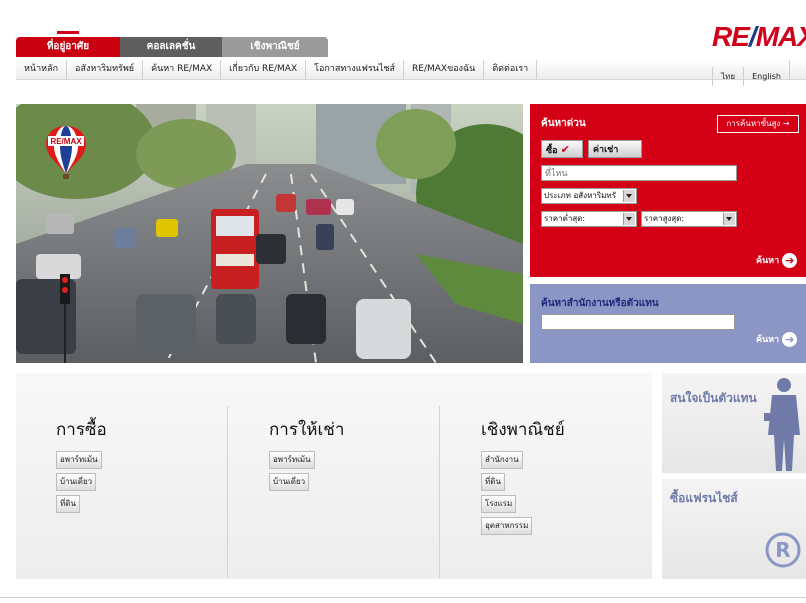 Image resolution: width=806 pixels, height=603 pixels. What do you see at coordinates (565, 149) in the screenshot?
I see `check-icon: ✔` at bounding box center [565, 149].